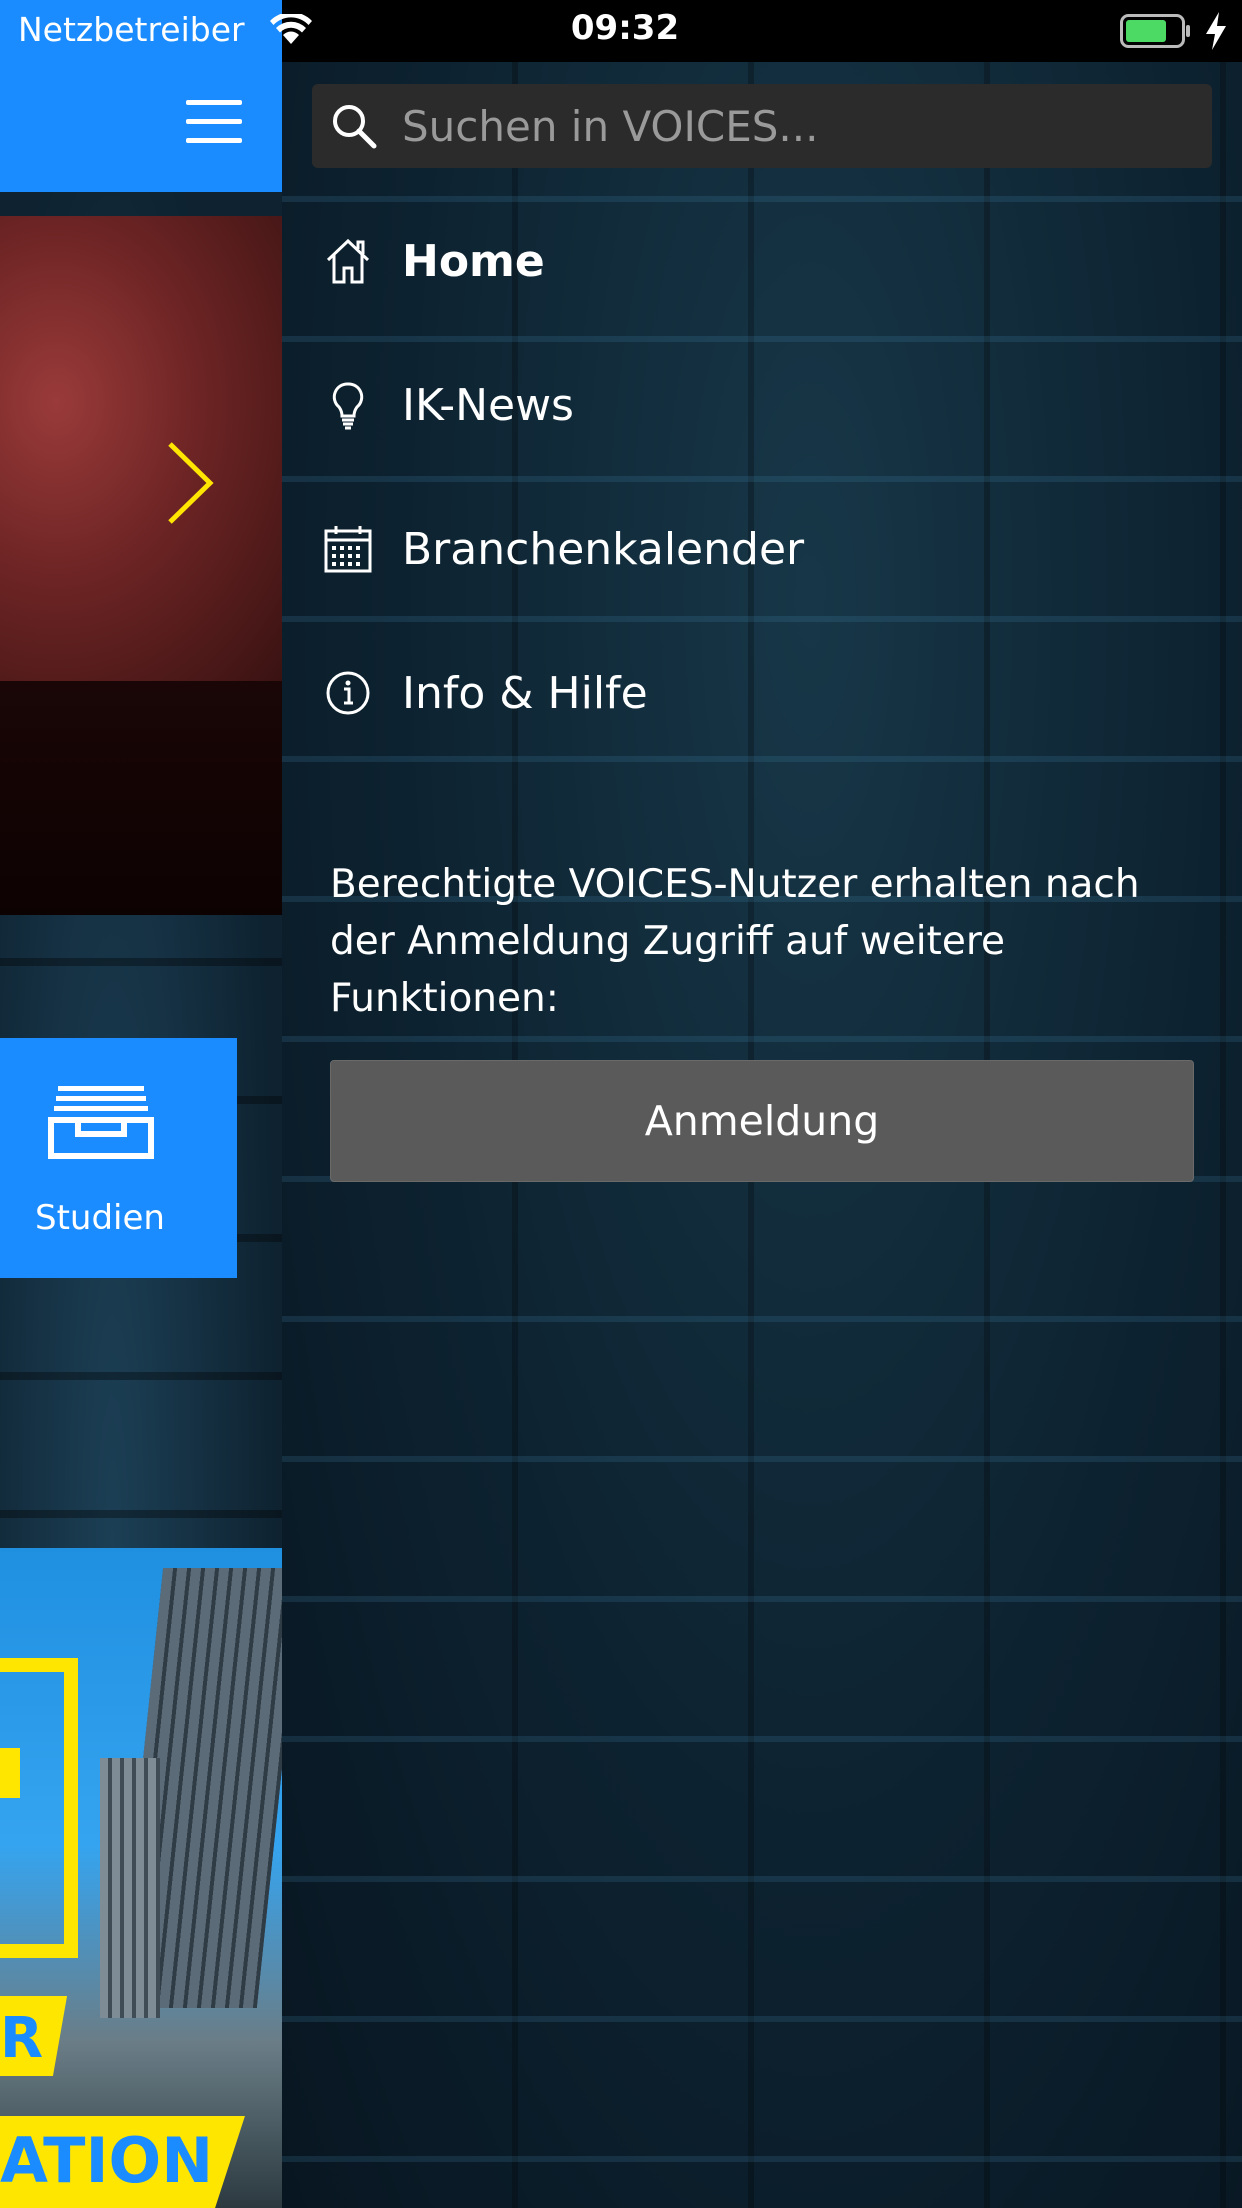 This screenshot has height=2208, width=1242. What do you see at coordinates (473, 261) in the screenshot?
I see `menu-item-label: Home` at bounding box center [473, 261].